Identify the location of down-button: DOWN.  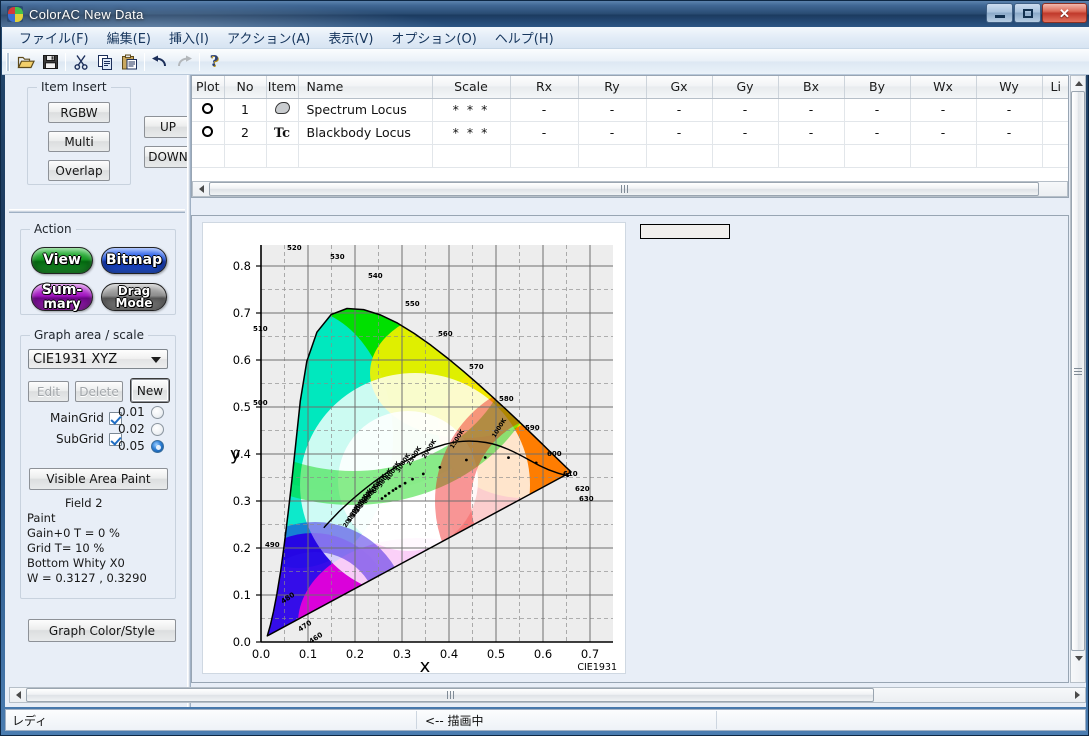
(168, 157).